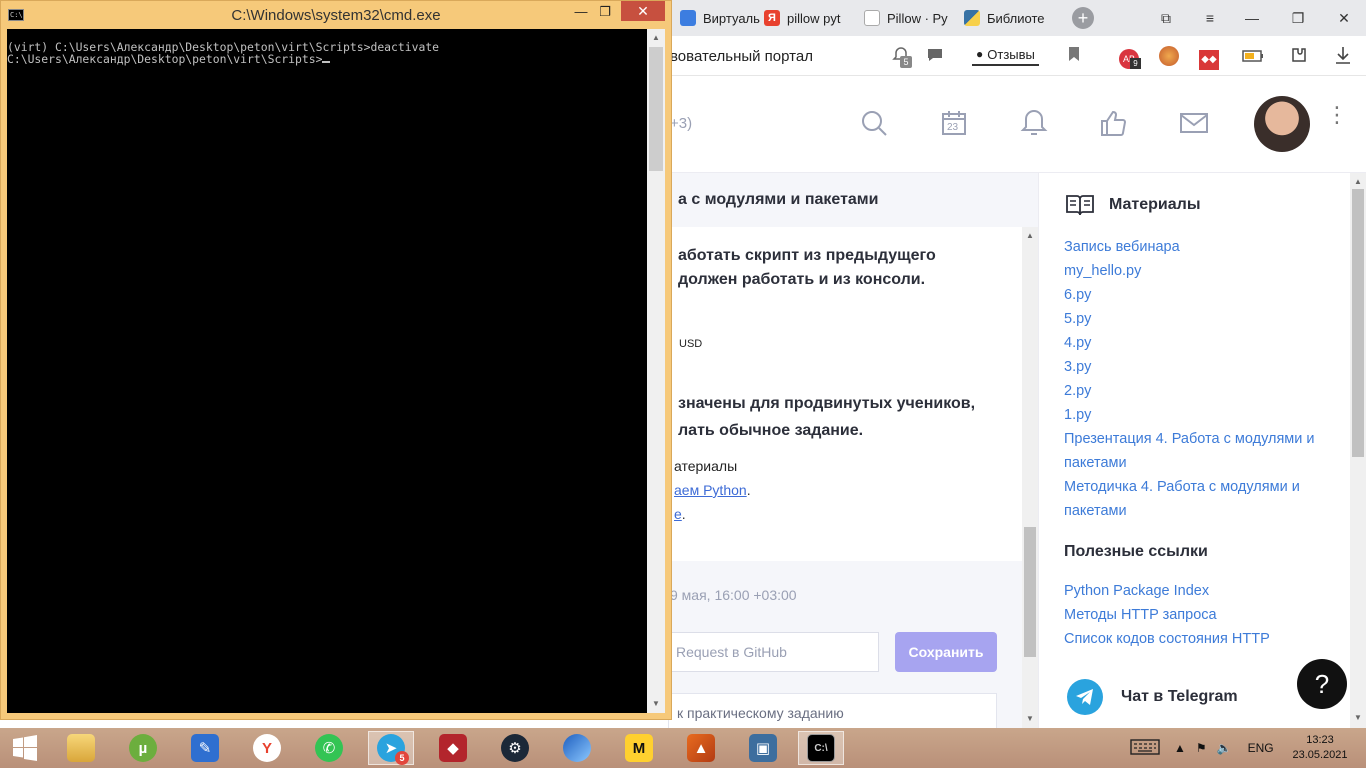 Image resolution: width=1366 pixels, height=768 pixels. What do you see at coordinates (1344, 18) in the screenshot?
I see `close-icon: ✕` at bounding box center [1344, 18].